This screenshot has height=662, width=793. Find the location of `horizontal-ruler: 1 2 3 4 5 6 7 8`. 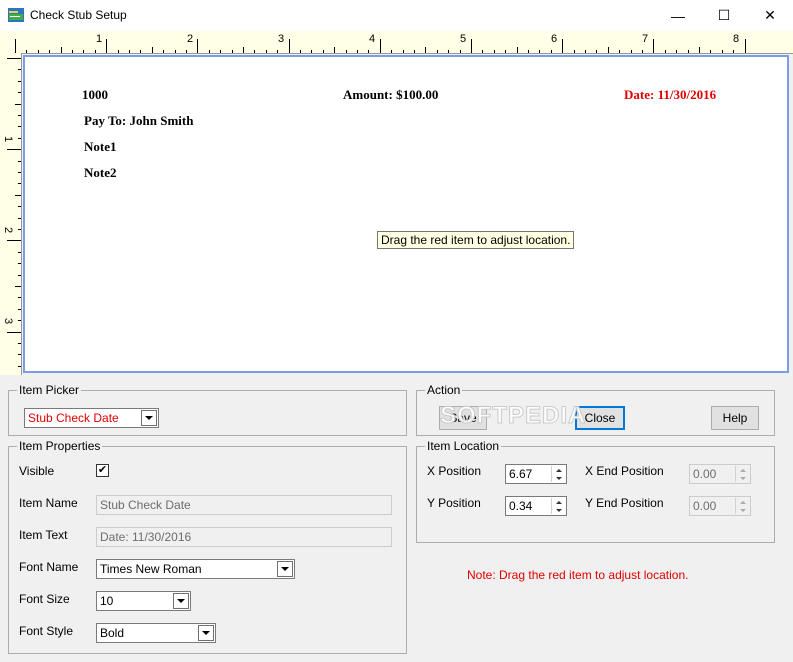

horizontal-ruler: 1 2 3 4 5 6 7 8 is located at coordinates (396, 42).